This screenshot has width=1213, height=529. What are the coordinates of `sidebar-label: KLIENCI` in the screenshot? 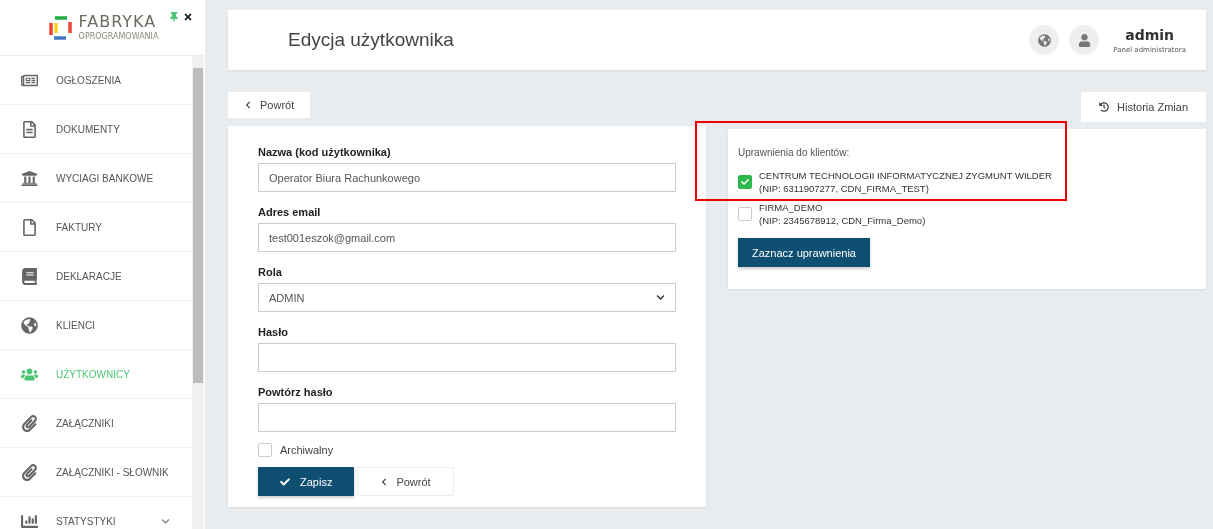 It's located at (76, 325).